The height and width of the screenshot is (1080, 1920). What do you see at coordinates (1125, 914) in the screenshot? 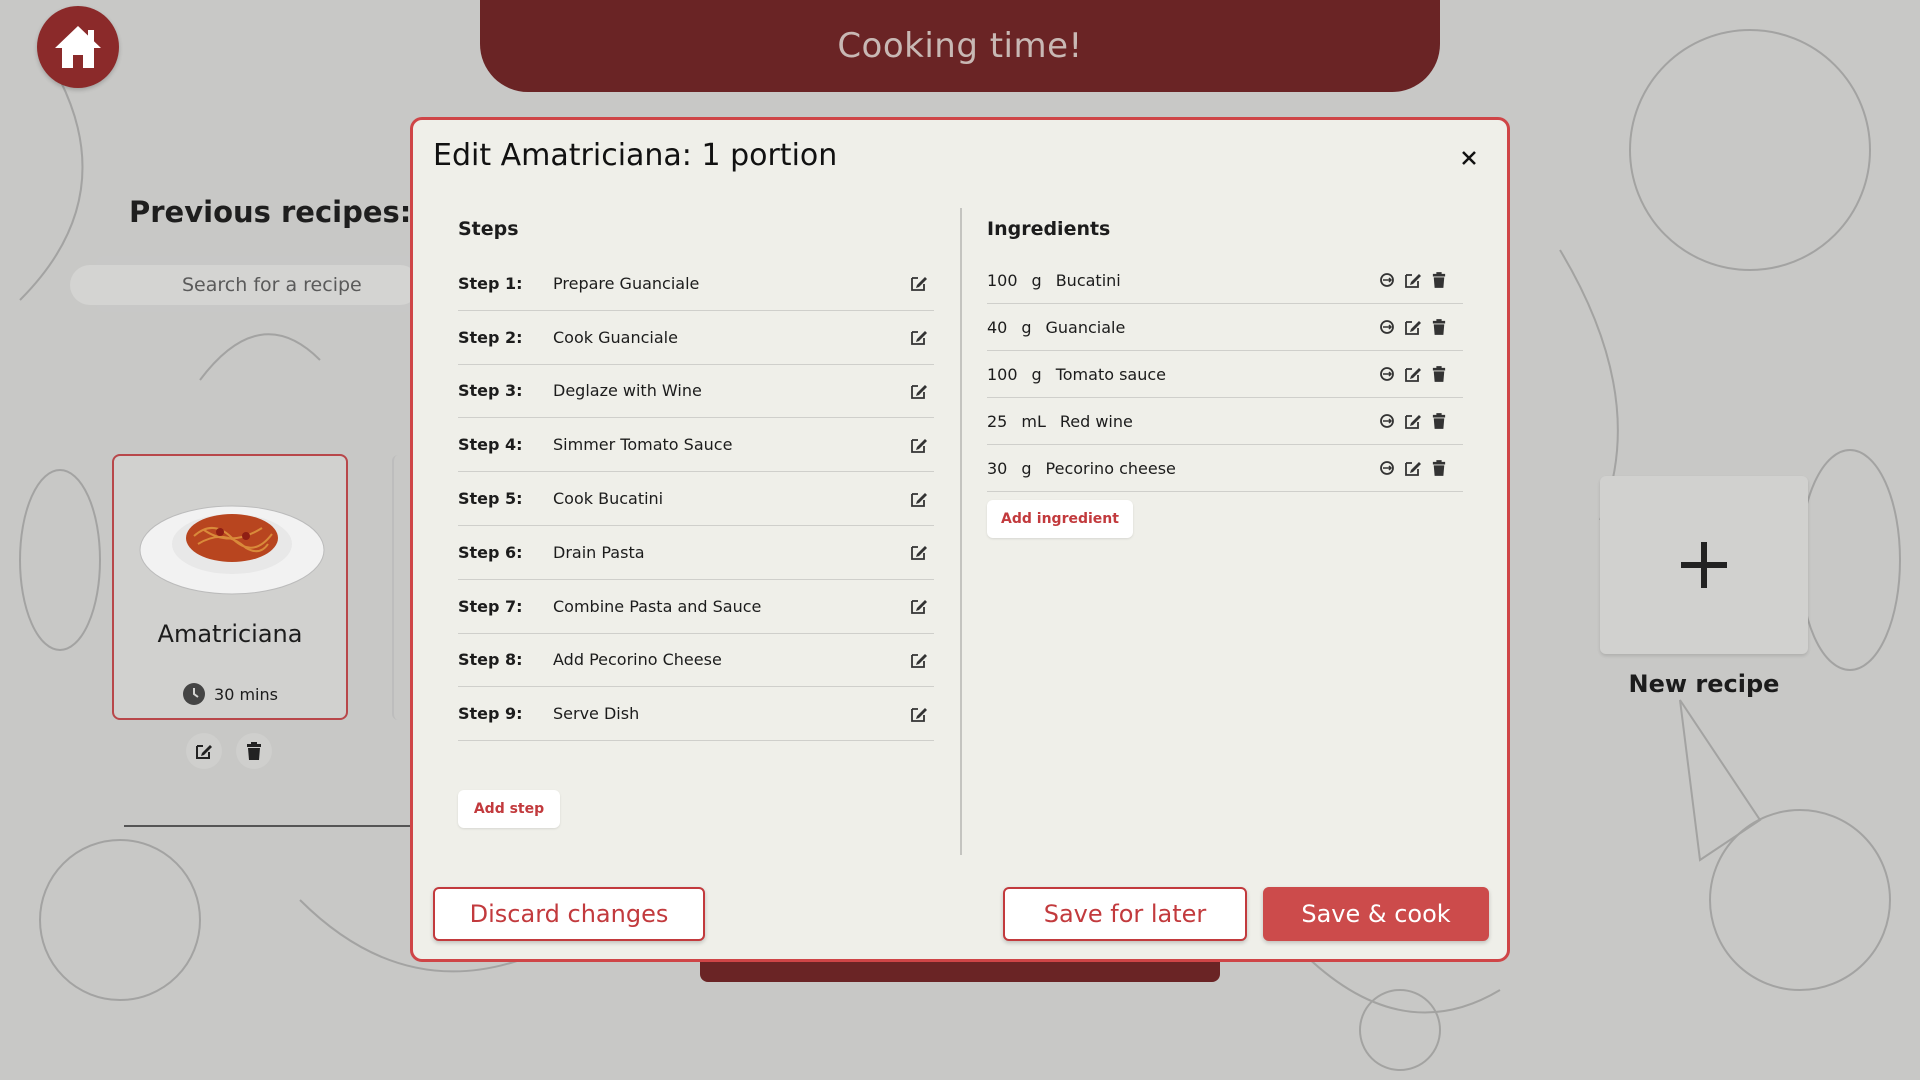
I see `save-for-later-button: Save for later` at bounding box center [1125, 914].